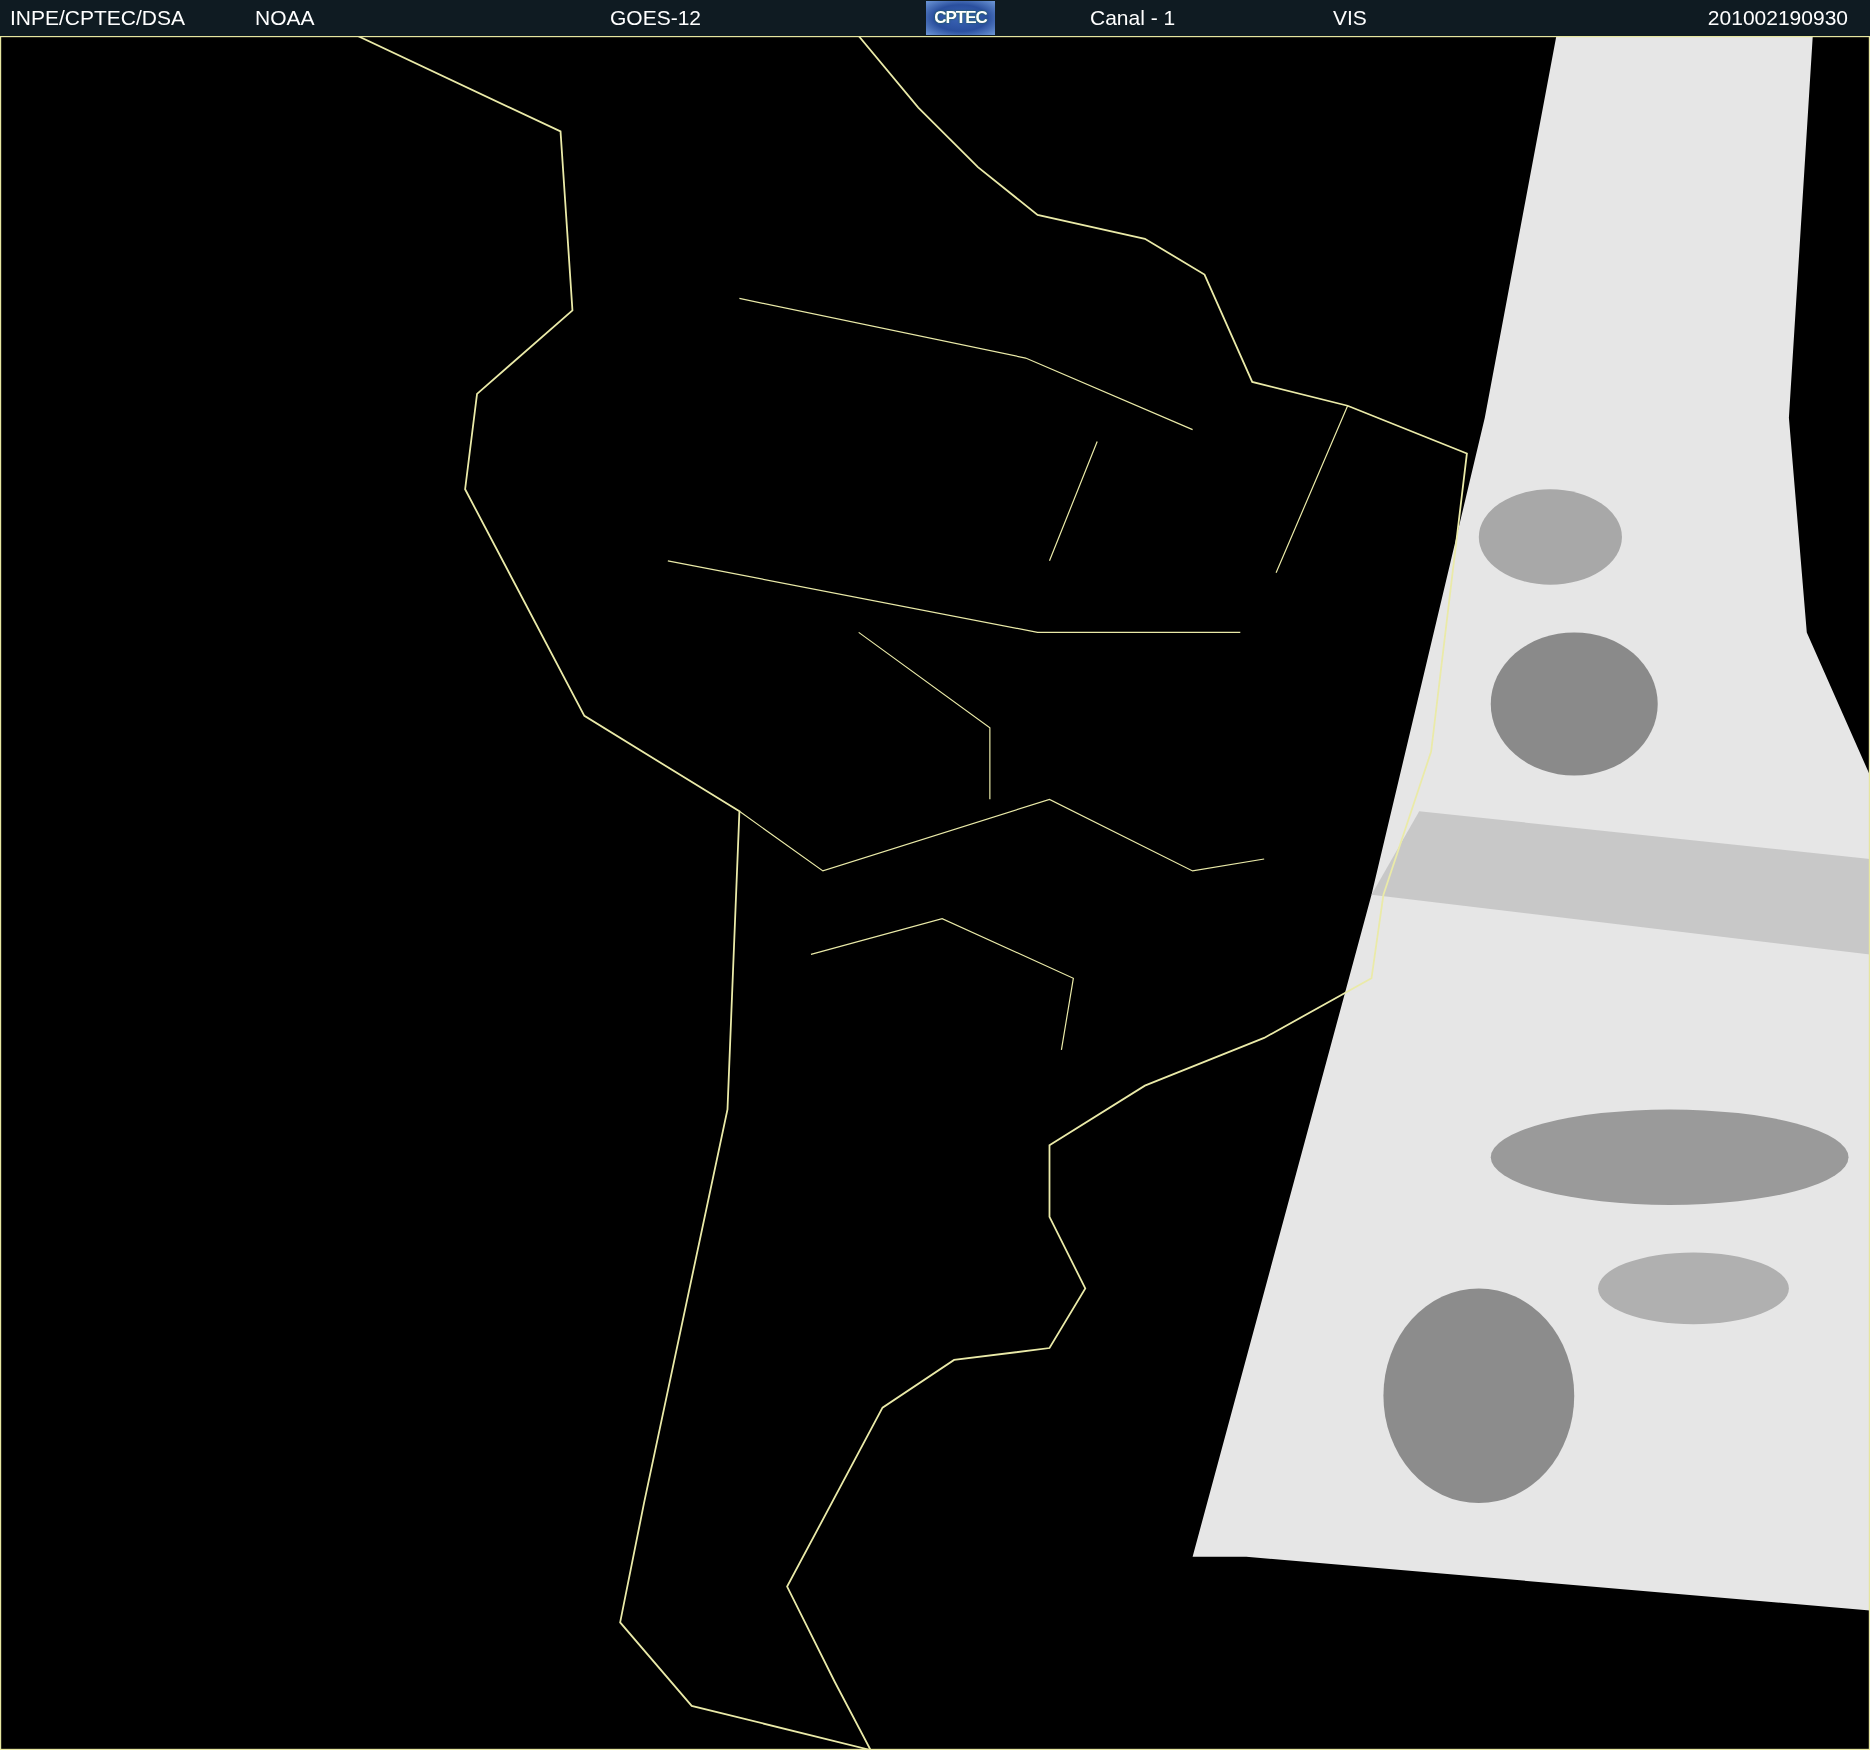 The image size is (1870, 1750). Describe the element at coordinates (1350, 17) in the screenshot. I see `header-label: VIS` at that location.